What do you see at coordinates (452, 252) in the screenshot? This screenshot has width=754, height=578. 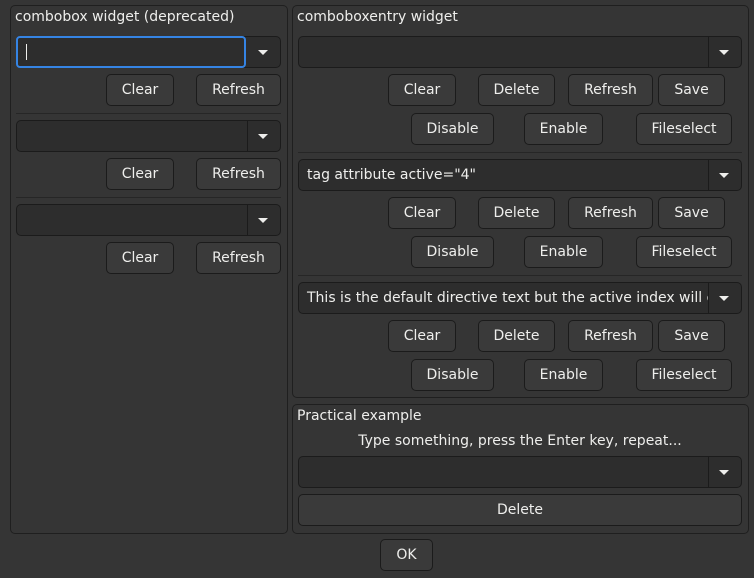 I see `comboboxentry-2-disable-button: Disable` at bounding box center [452, 252].